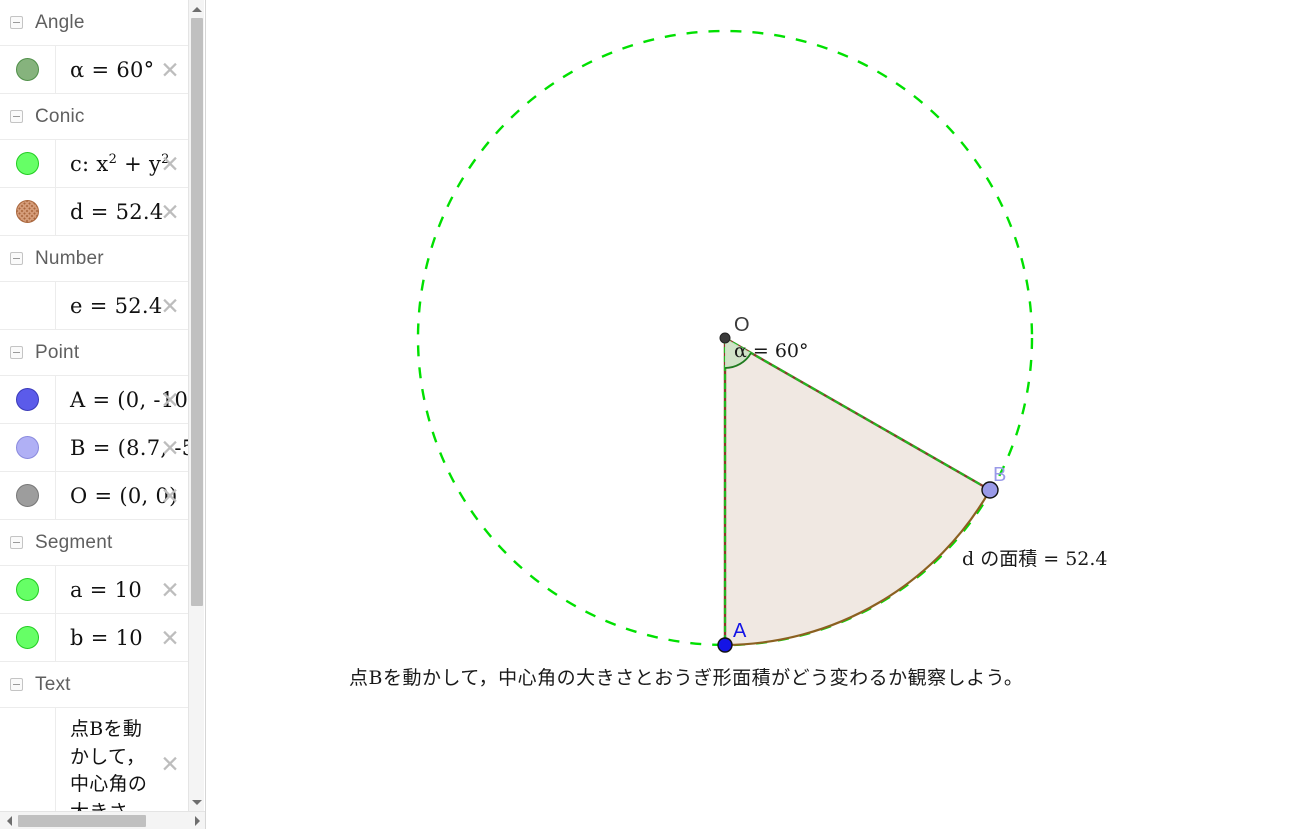 The height and width of the screenshot is (829, 1313). What do you see at coordinates (106, 589) in the screenshot?
I see `algebra-item-label: a = 10` at bounding box center [106, 589].